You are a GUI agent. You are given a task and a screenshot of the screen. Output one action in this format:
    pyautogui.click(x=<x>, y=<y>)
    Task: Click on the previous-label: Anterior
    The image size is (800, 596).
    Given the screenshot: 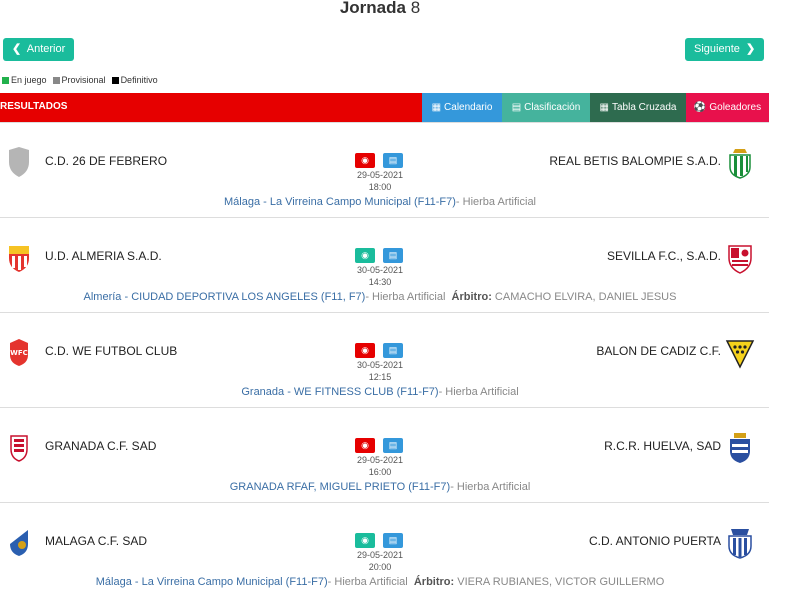 What is the action you would take?
    pyautogui.click(x=46, y=49)
    